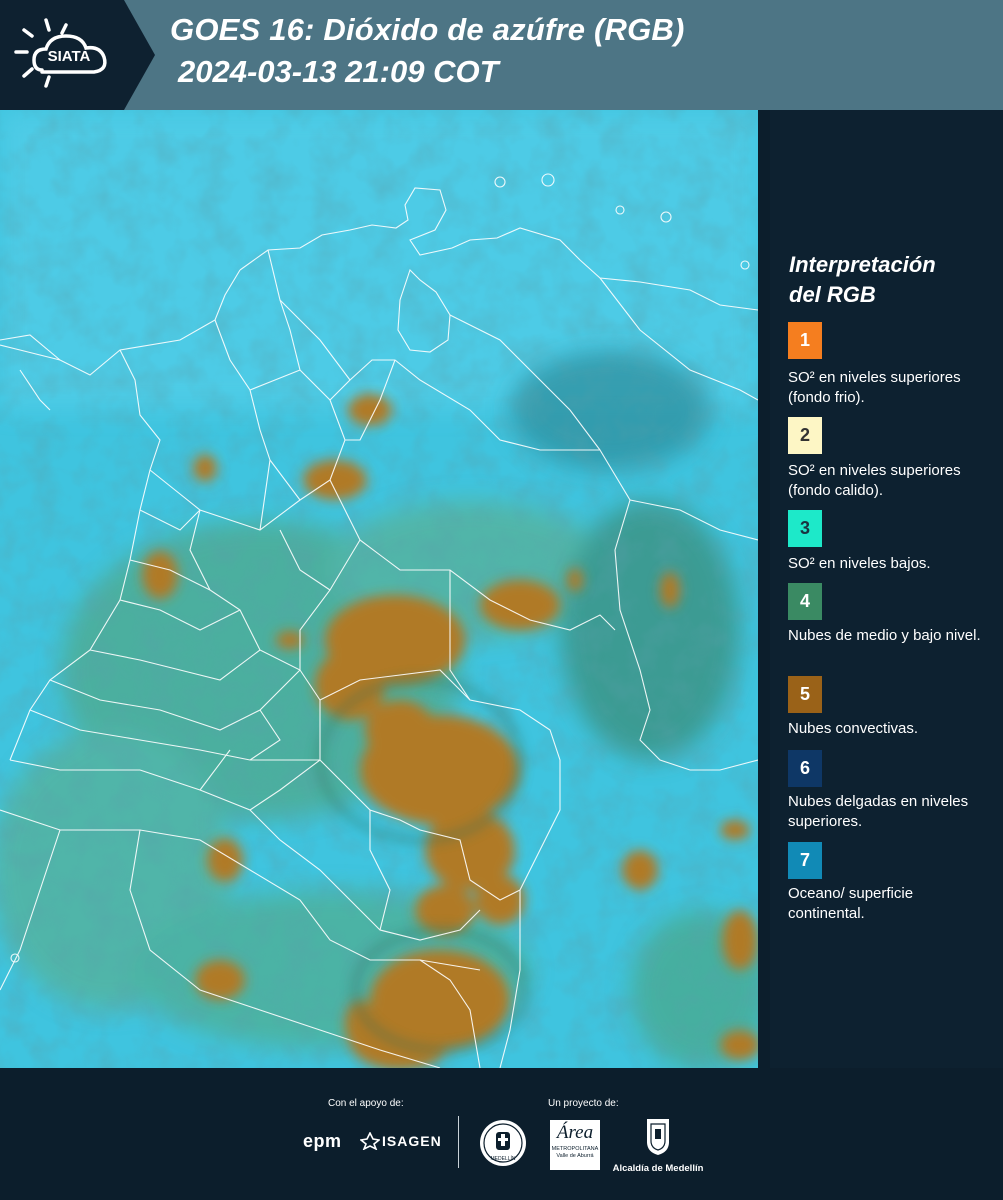 Image resolution: width=1003 pixels, height=1200 pixels. I want to click on legend-swatch-7: 7, so click(805, 860).